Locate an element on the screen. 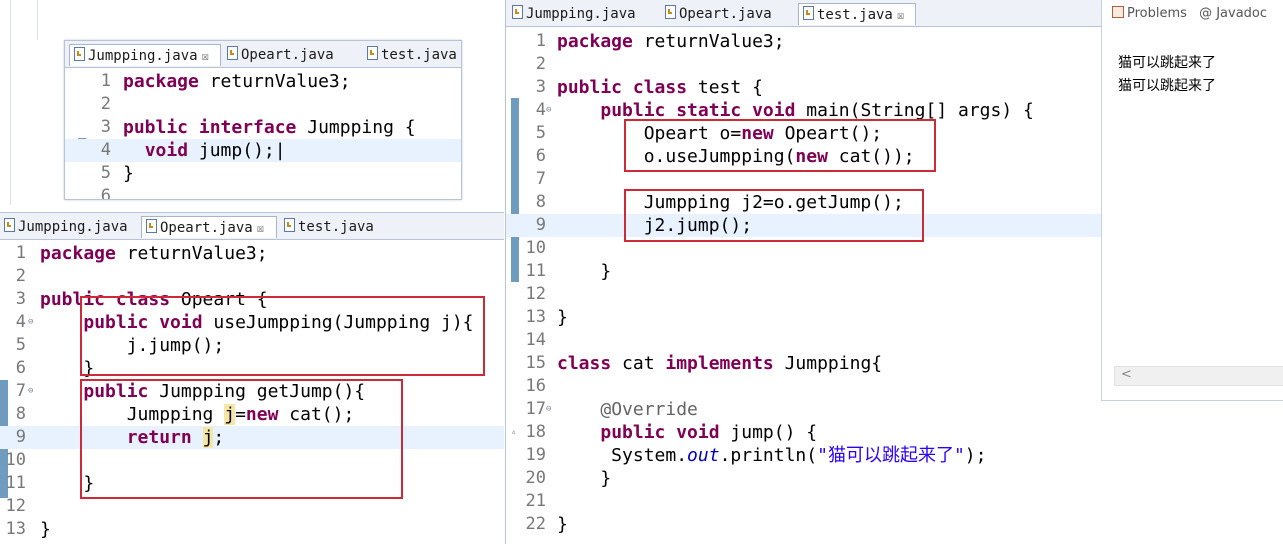  line-number: 6 is located at coordinates (20, 368).